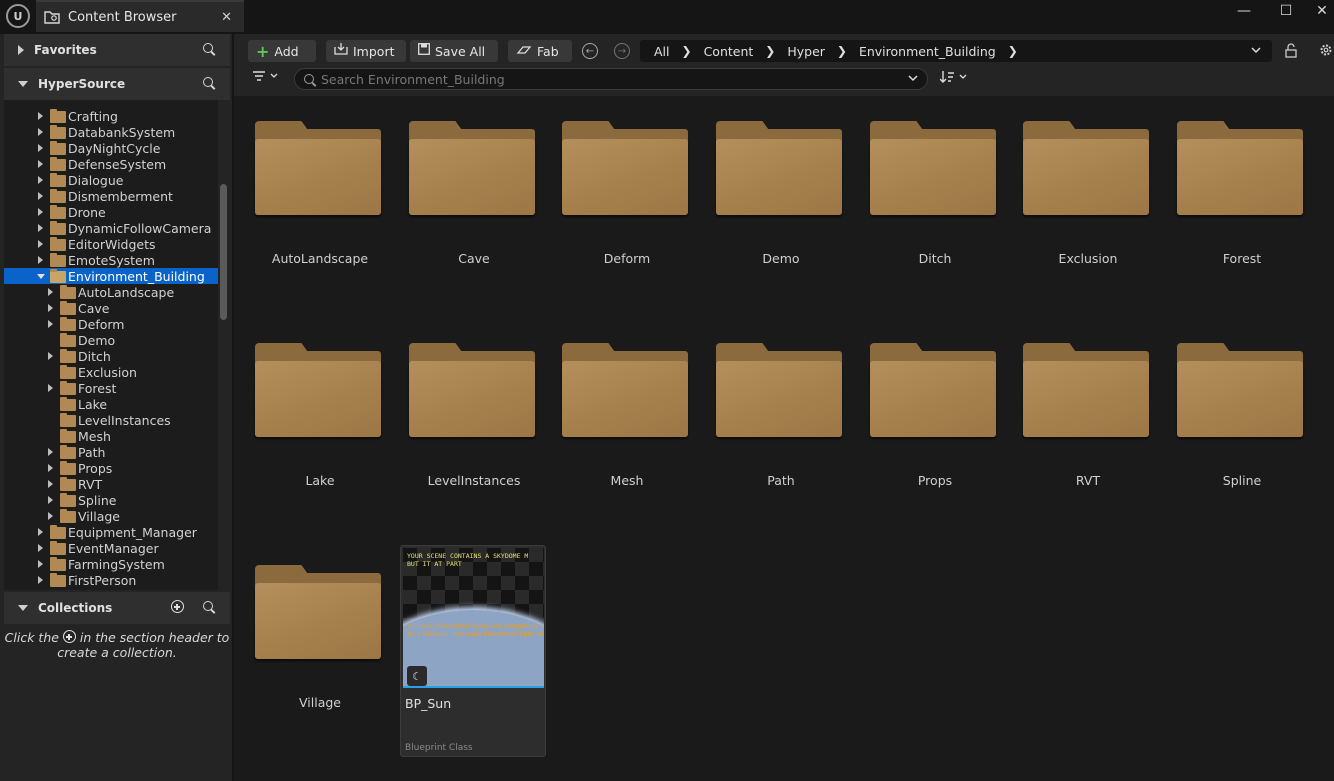 The height and width of the screenshot is (781, 1334). Describe the element at coordinates (111, 372) in the screenshot. I see `tree-item: Exclusion` at that location.